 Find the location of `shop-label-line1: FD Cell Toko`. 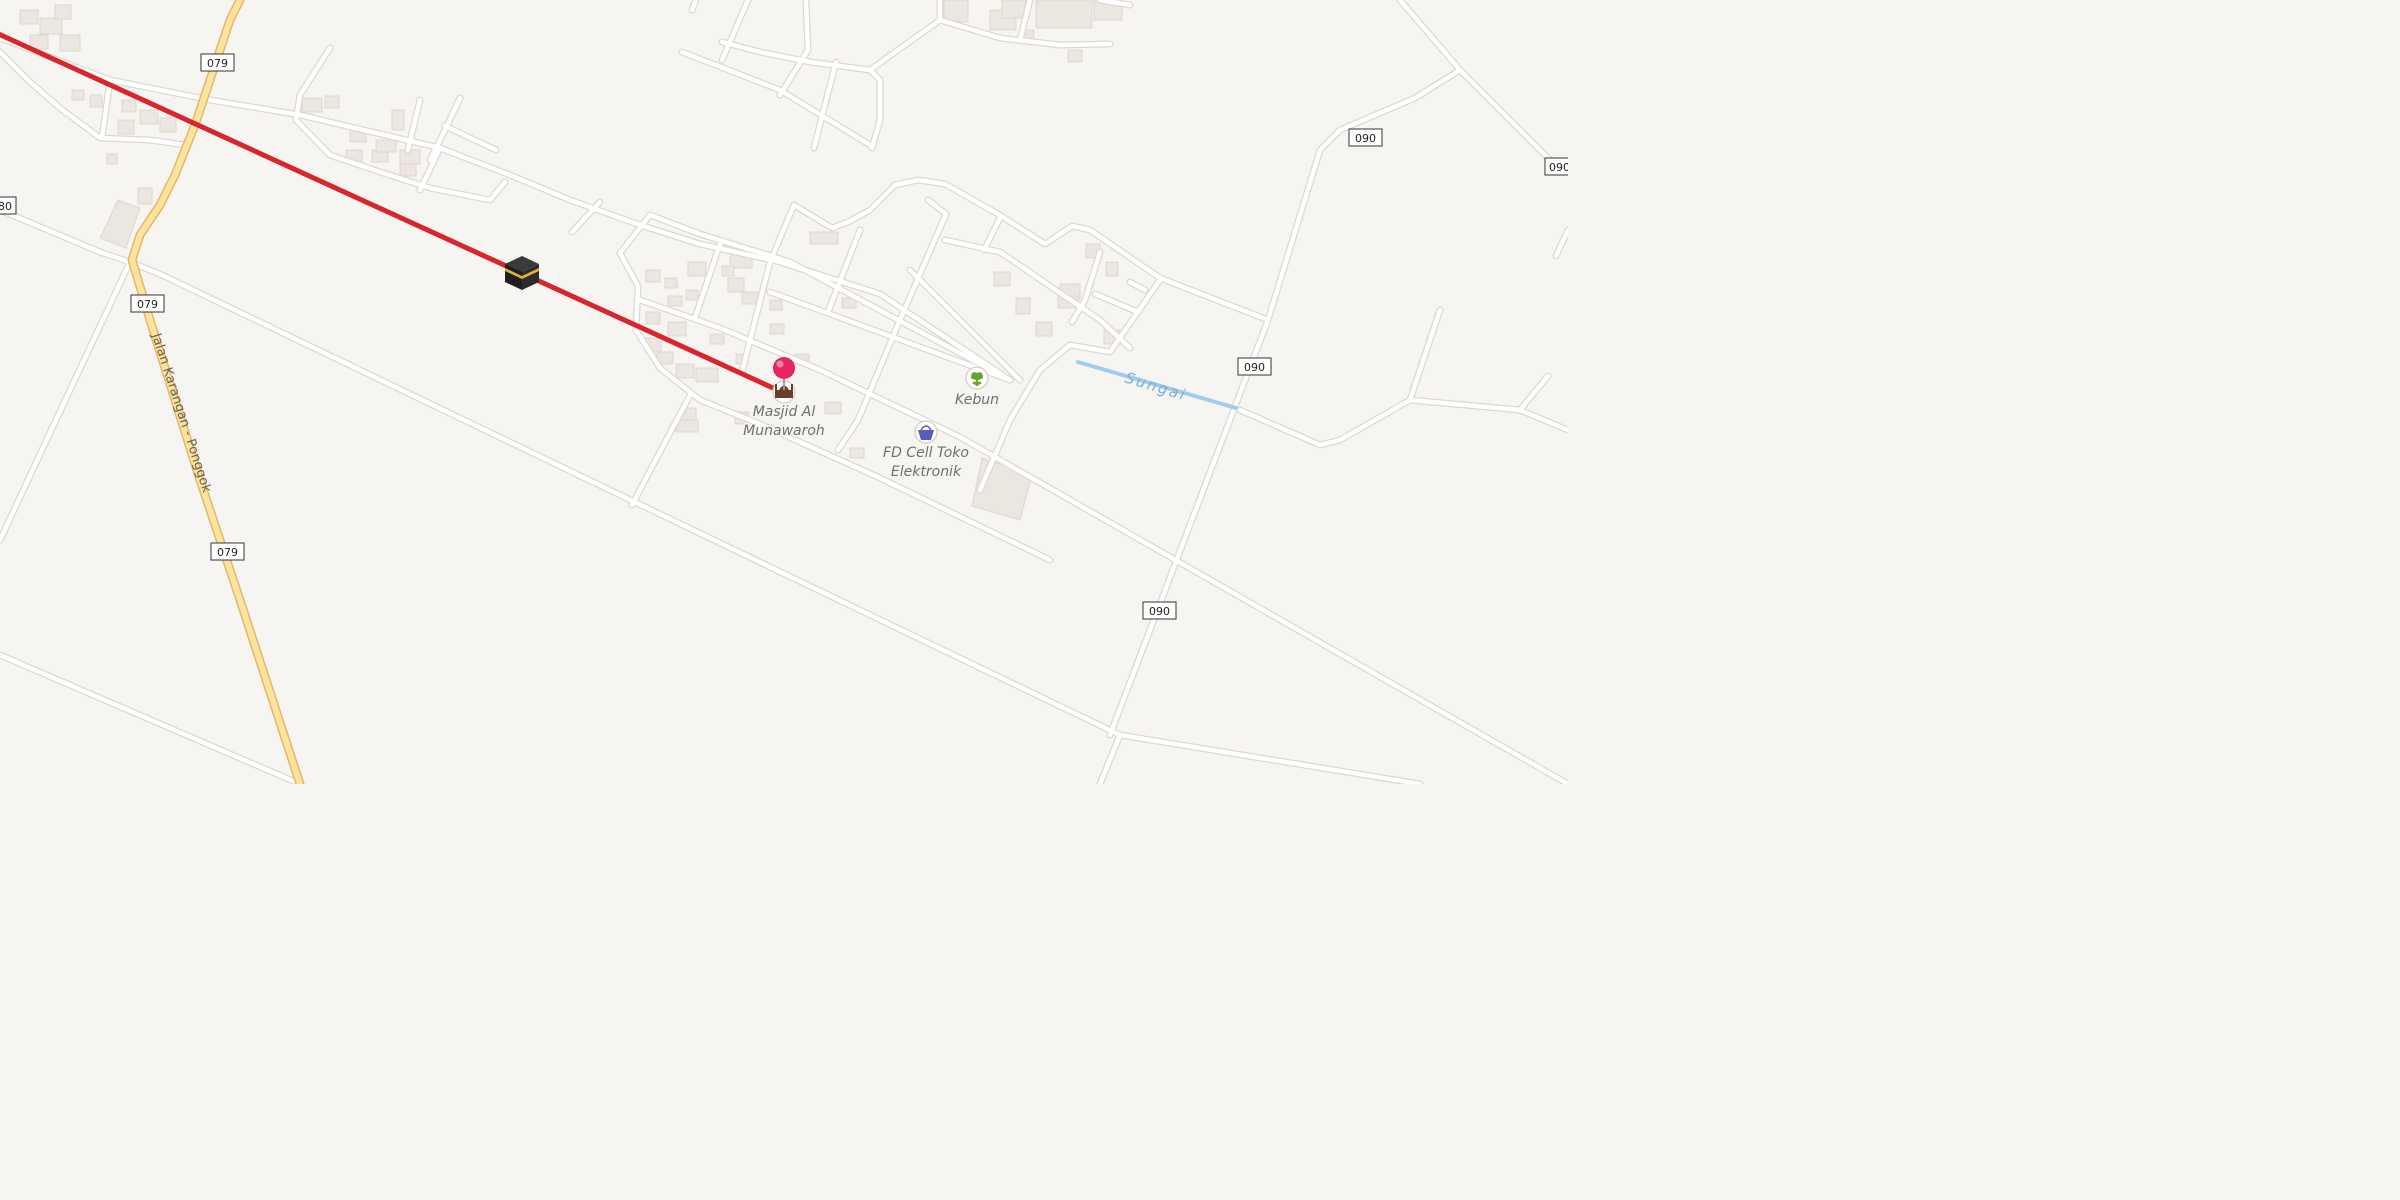

shop-label-line1: FD Cell Toko is located at coordinates (926, 453).